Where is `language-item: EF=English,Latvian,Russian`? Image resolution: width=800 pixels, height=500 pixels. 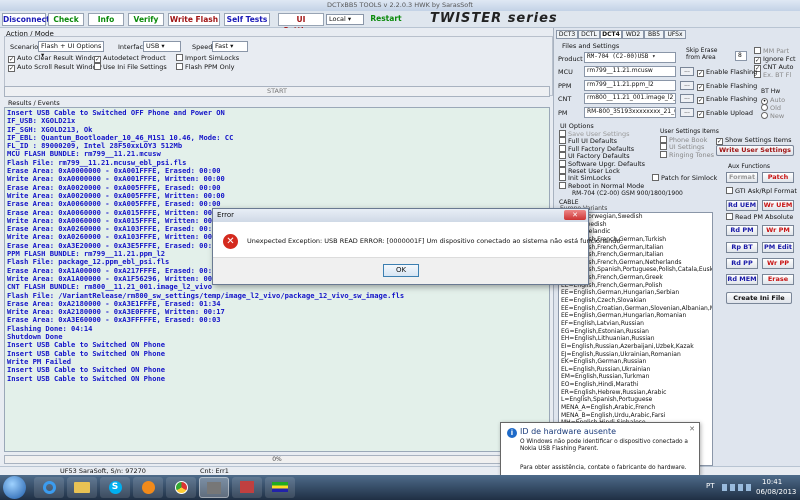
language-item: EF=English,Latvian,Russian is located at coordinates (636, 324).